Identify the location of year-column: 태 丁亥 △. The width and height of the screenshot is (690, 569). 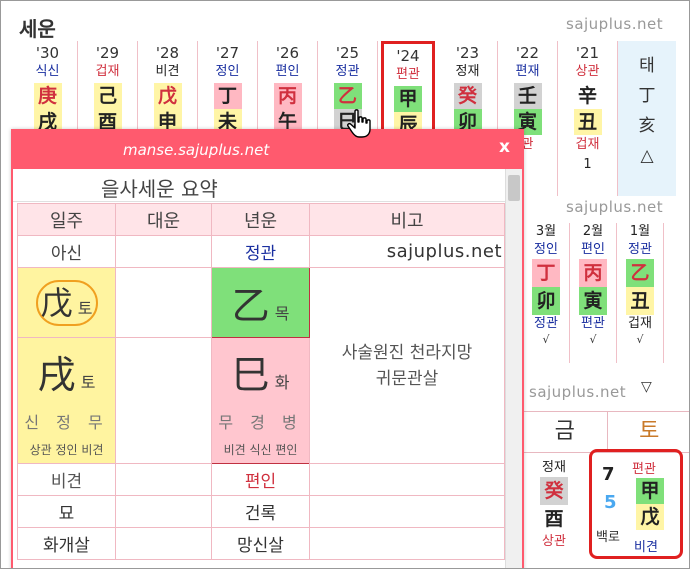
(647, 118).